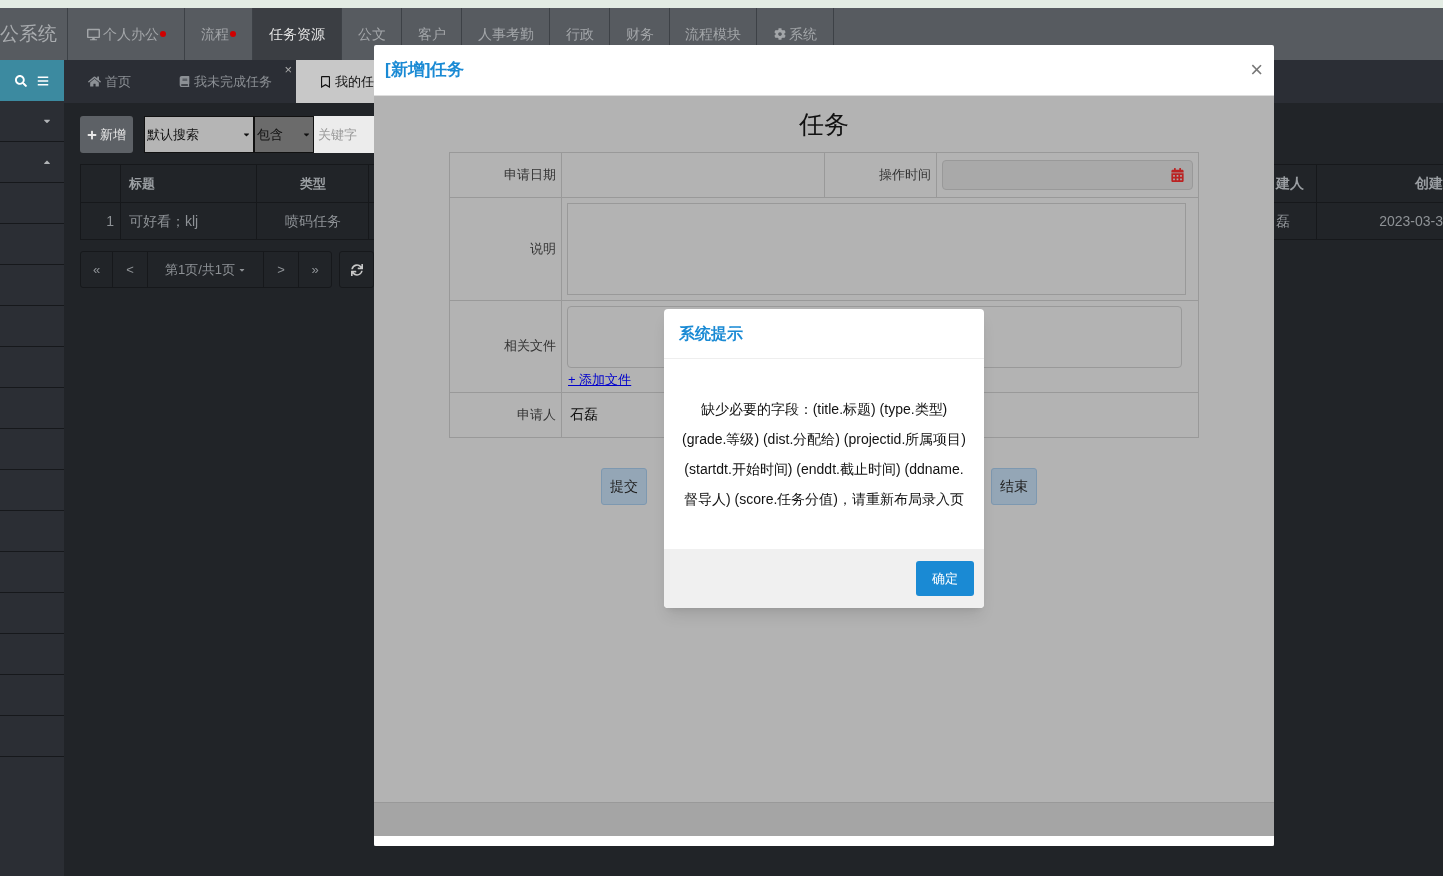  Describe the element at coordinates (779, 34) in the screenshot. I see `settings-icon` at that location.